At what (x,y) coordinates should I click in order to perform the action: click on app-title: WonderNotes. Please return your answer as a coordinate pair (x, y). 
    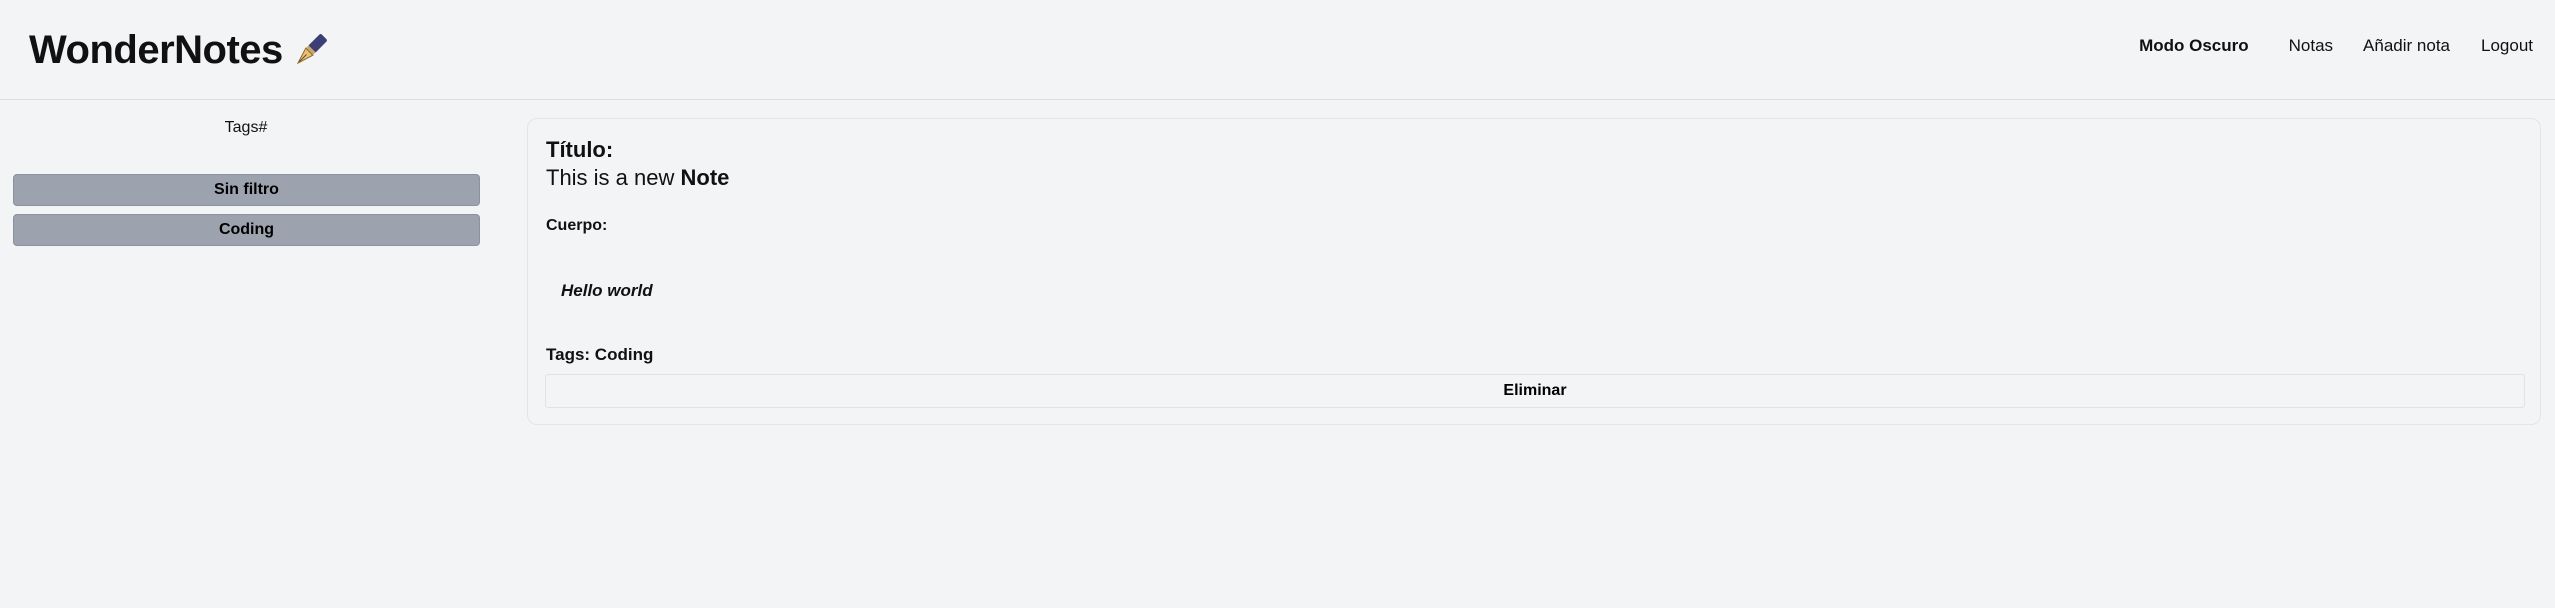
    Looking at the image, I should click on (156, 50).